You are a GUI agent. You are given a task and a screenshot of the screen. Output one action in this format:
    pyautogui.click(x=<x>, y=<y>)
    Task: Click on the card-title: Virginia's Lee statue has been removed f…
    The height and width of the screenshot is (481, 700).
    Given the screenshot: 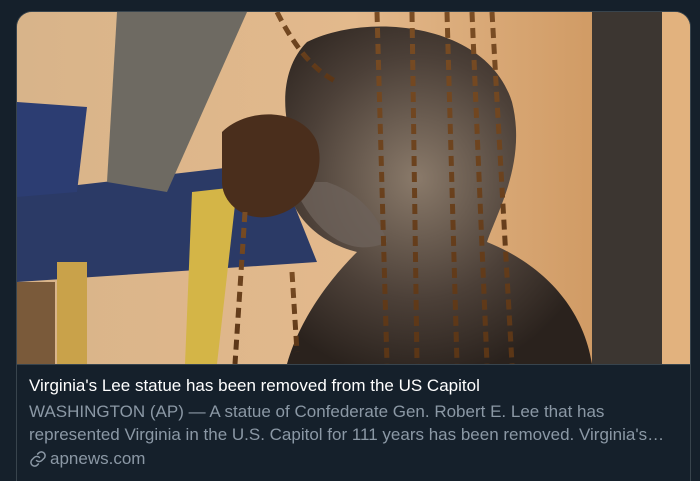 What is the action you would take?
    pyautogui.click(x=353, y=386)
    